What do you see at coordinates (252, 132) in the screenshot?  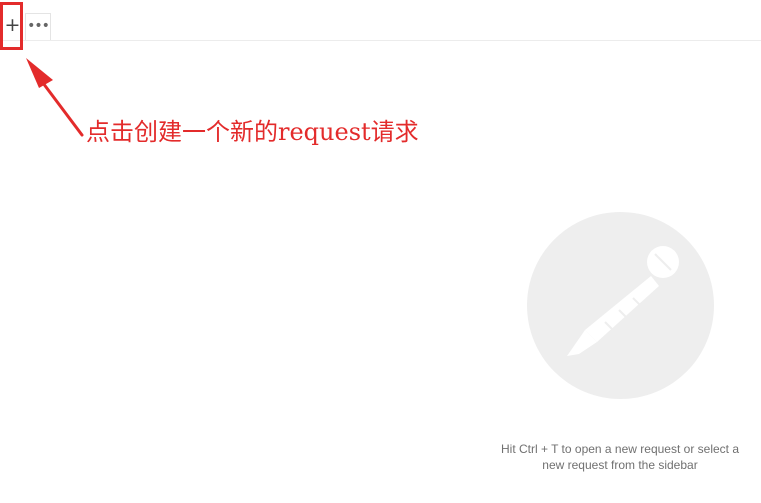 I see `annotation-text: 点击创建一个新的request请求` at bounding box center [252, 132].